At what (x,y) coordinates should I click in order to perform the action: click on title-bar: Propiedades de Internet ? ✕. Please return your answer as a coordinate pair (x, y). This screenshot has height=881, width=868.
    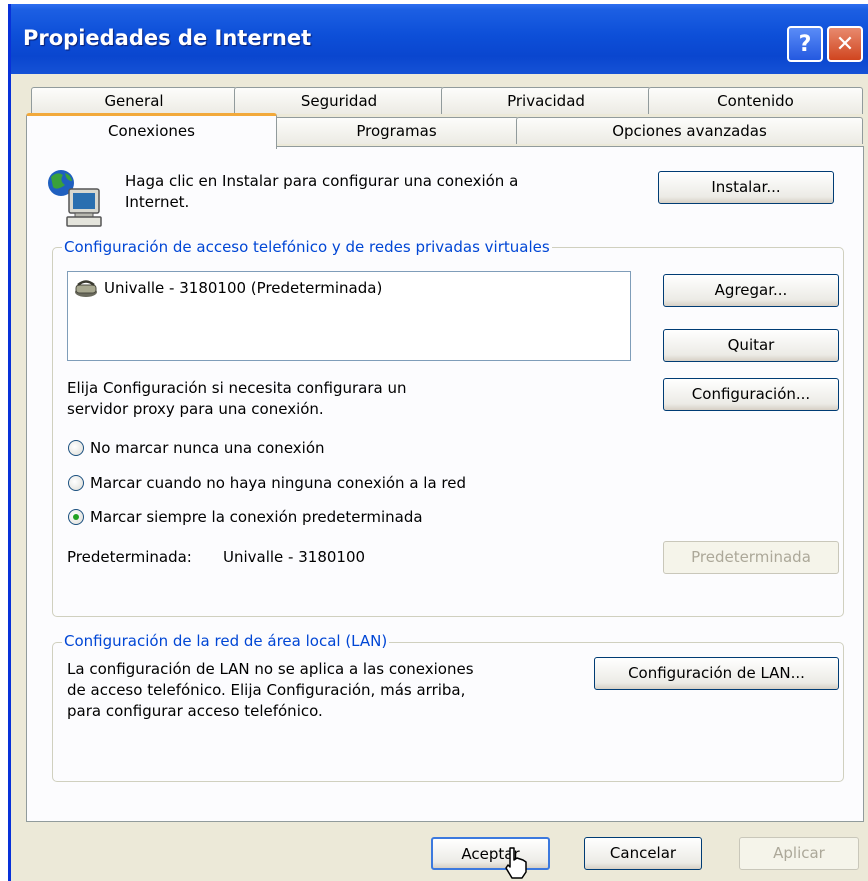
    Looking at the image, I should click on (439, 39).